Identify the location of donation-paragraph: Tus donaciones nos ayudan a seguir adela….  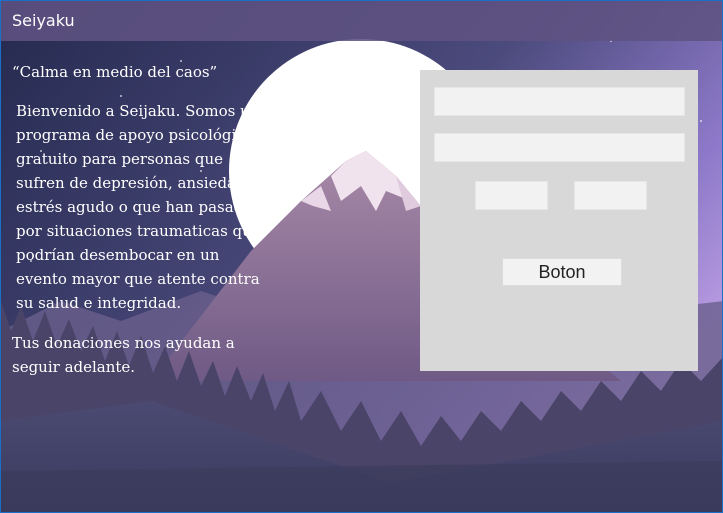
(123, 355).